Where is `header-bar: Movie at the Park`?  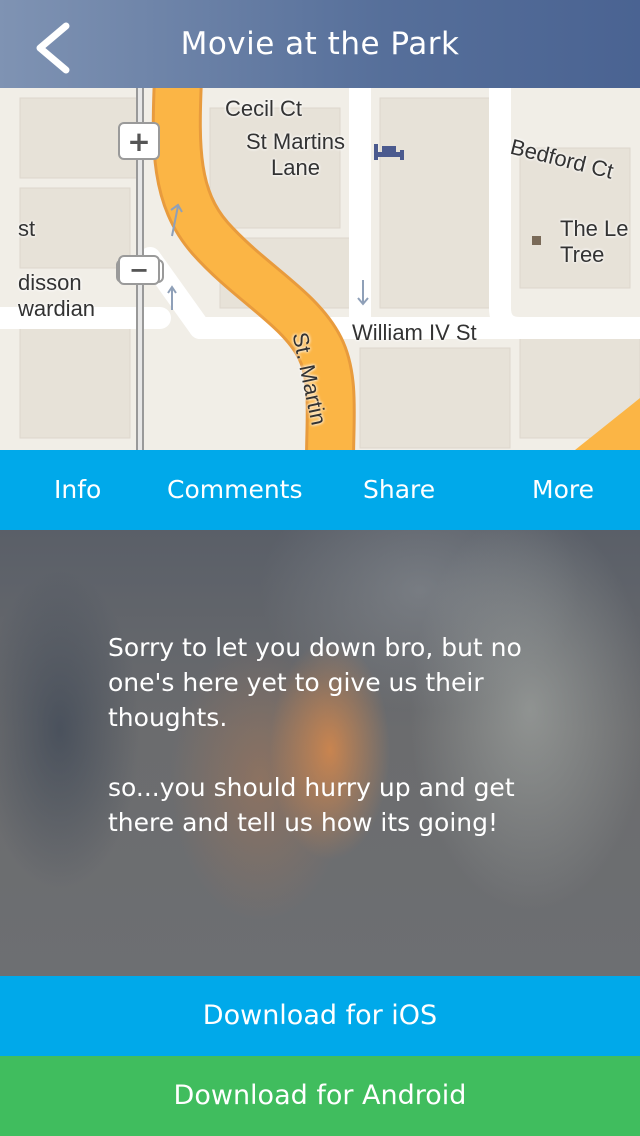 header-bar: Movie at the Park is located at coordinates (320, 44).